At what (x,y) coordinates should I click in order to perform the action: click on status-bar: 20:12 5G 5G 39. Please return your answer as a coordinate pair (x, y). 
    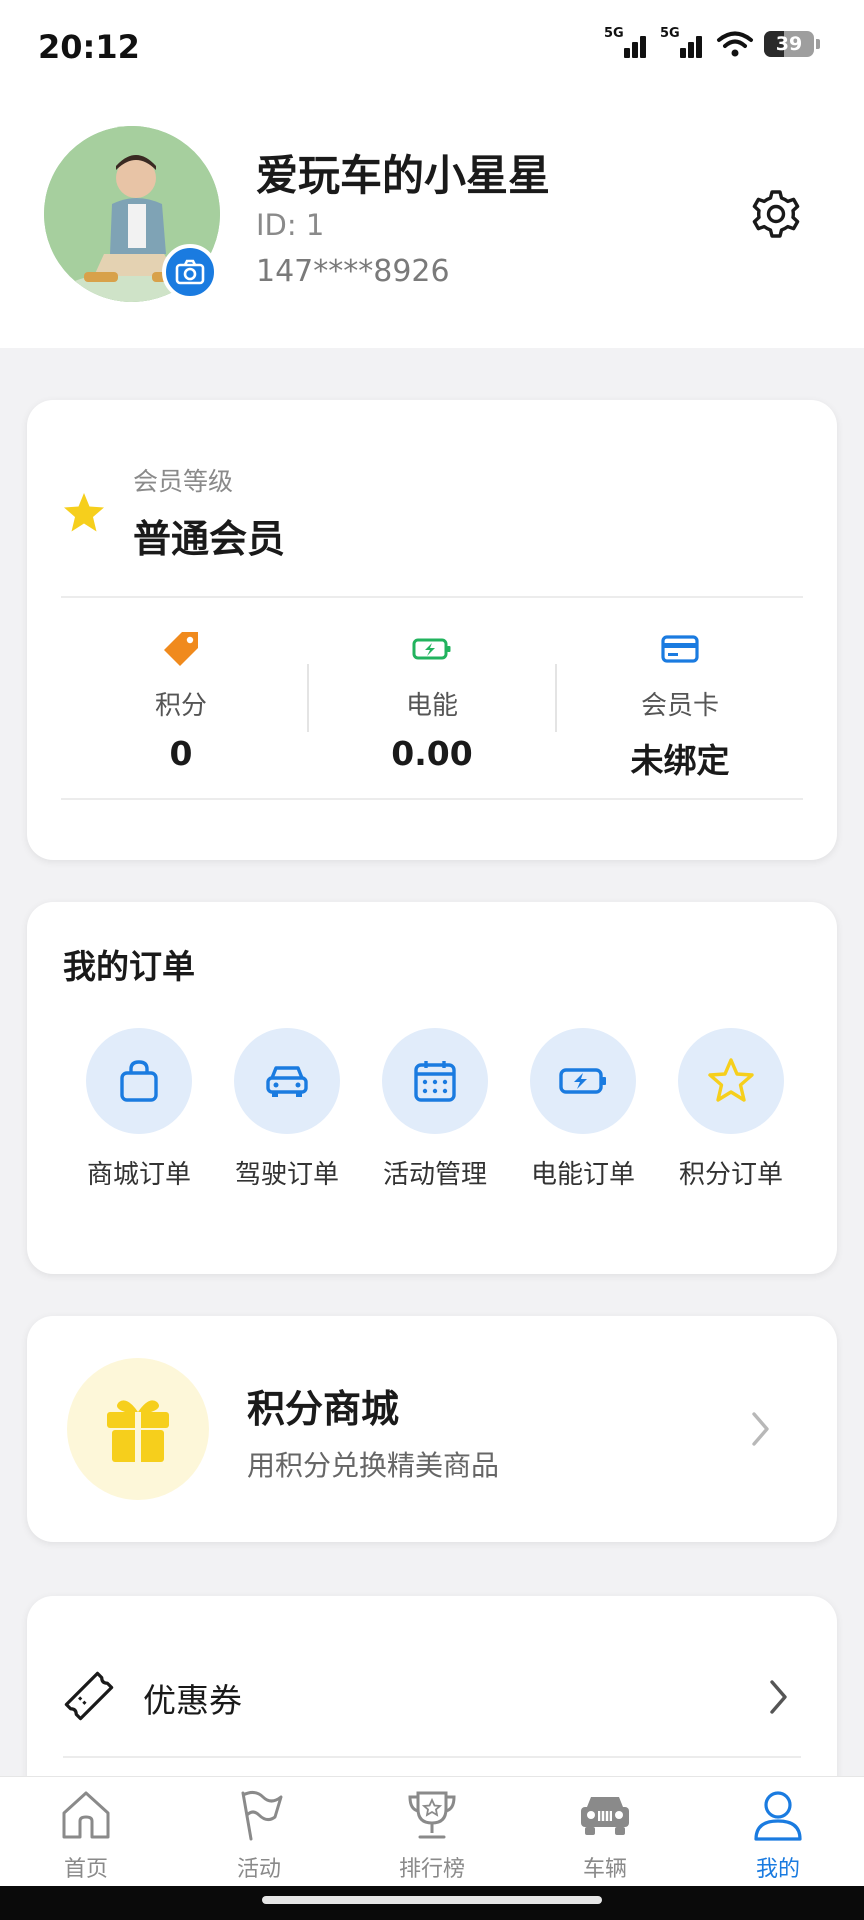
    Looking at the image, I should click on (432, 48).